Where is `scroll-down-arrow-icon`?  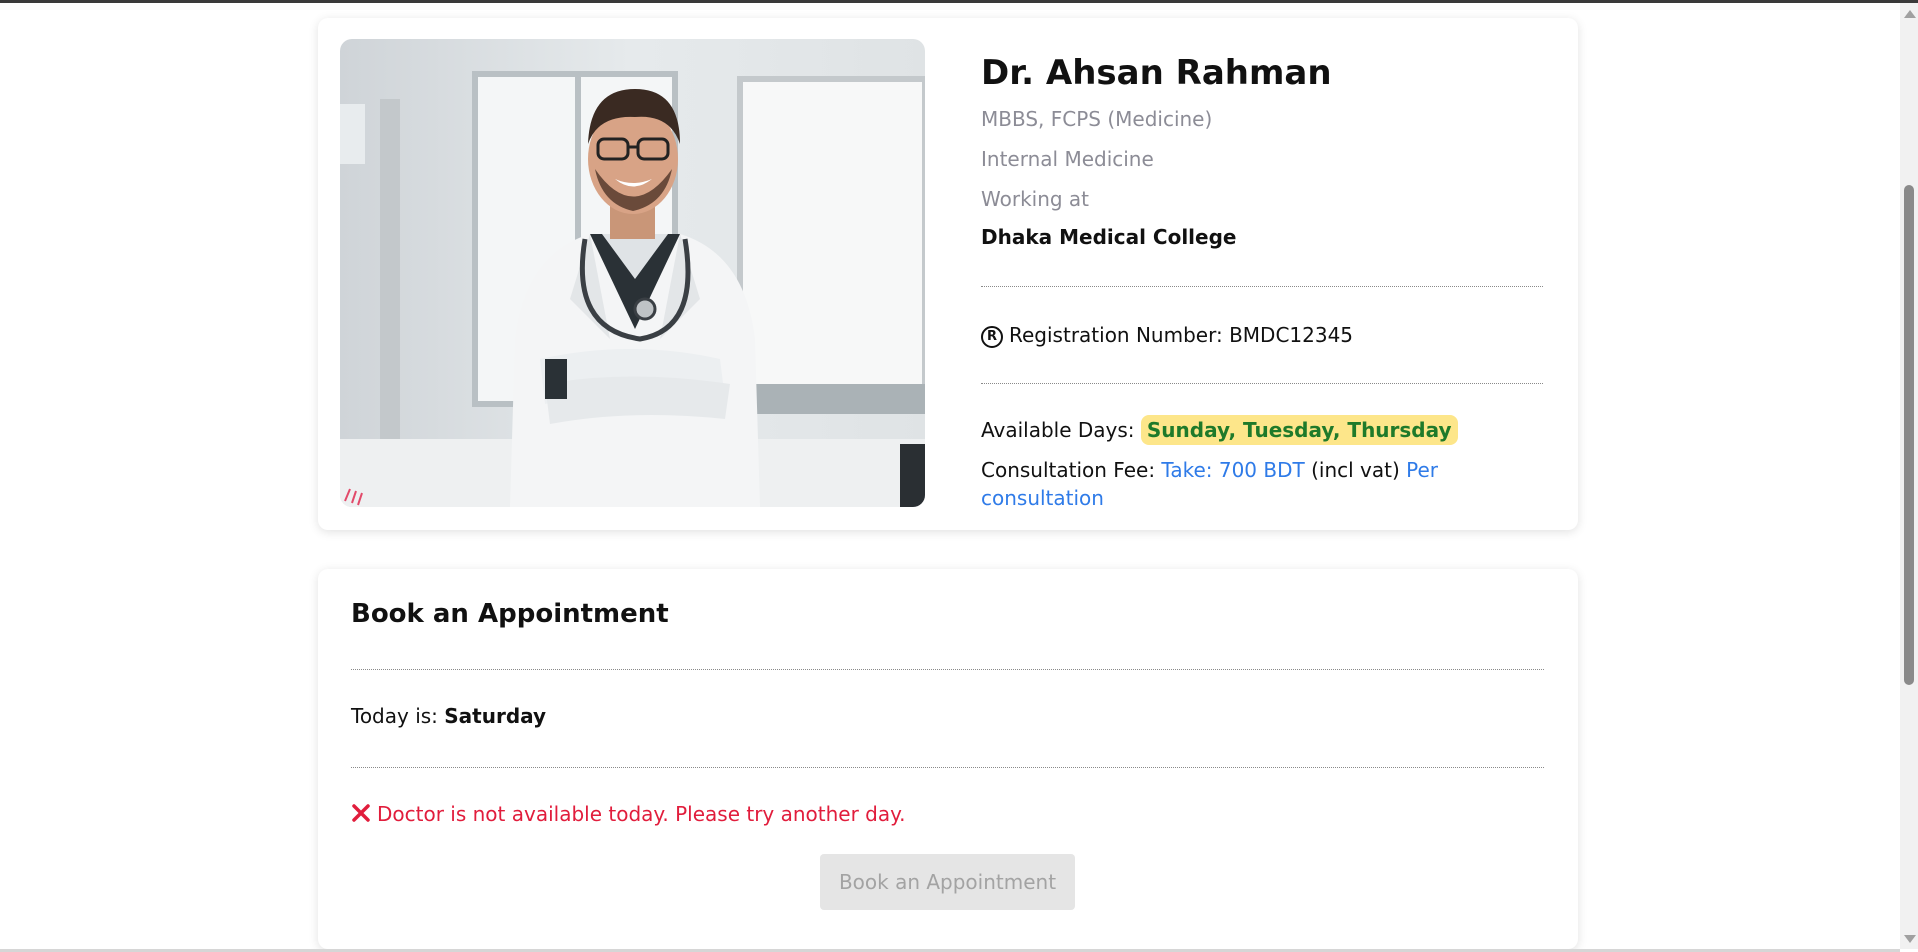
scroll-down-arrow-icon is located at coordinates (1910, 939).